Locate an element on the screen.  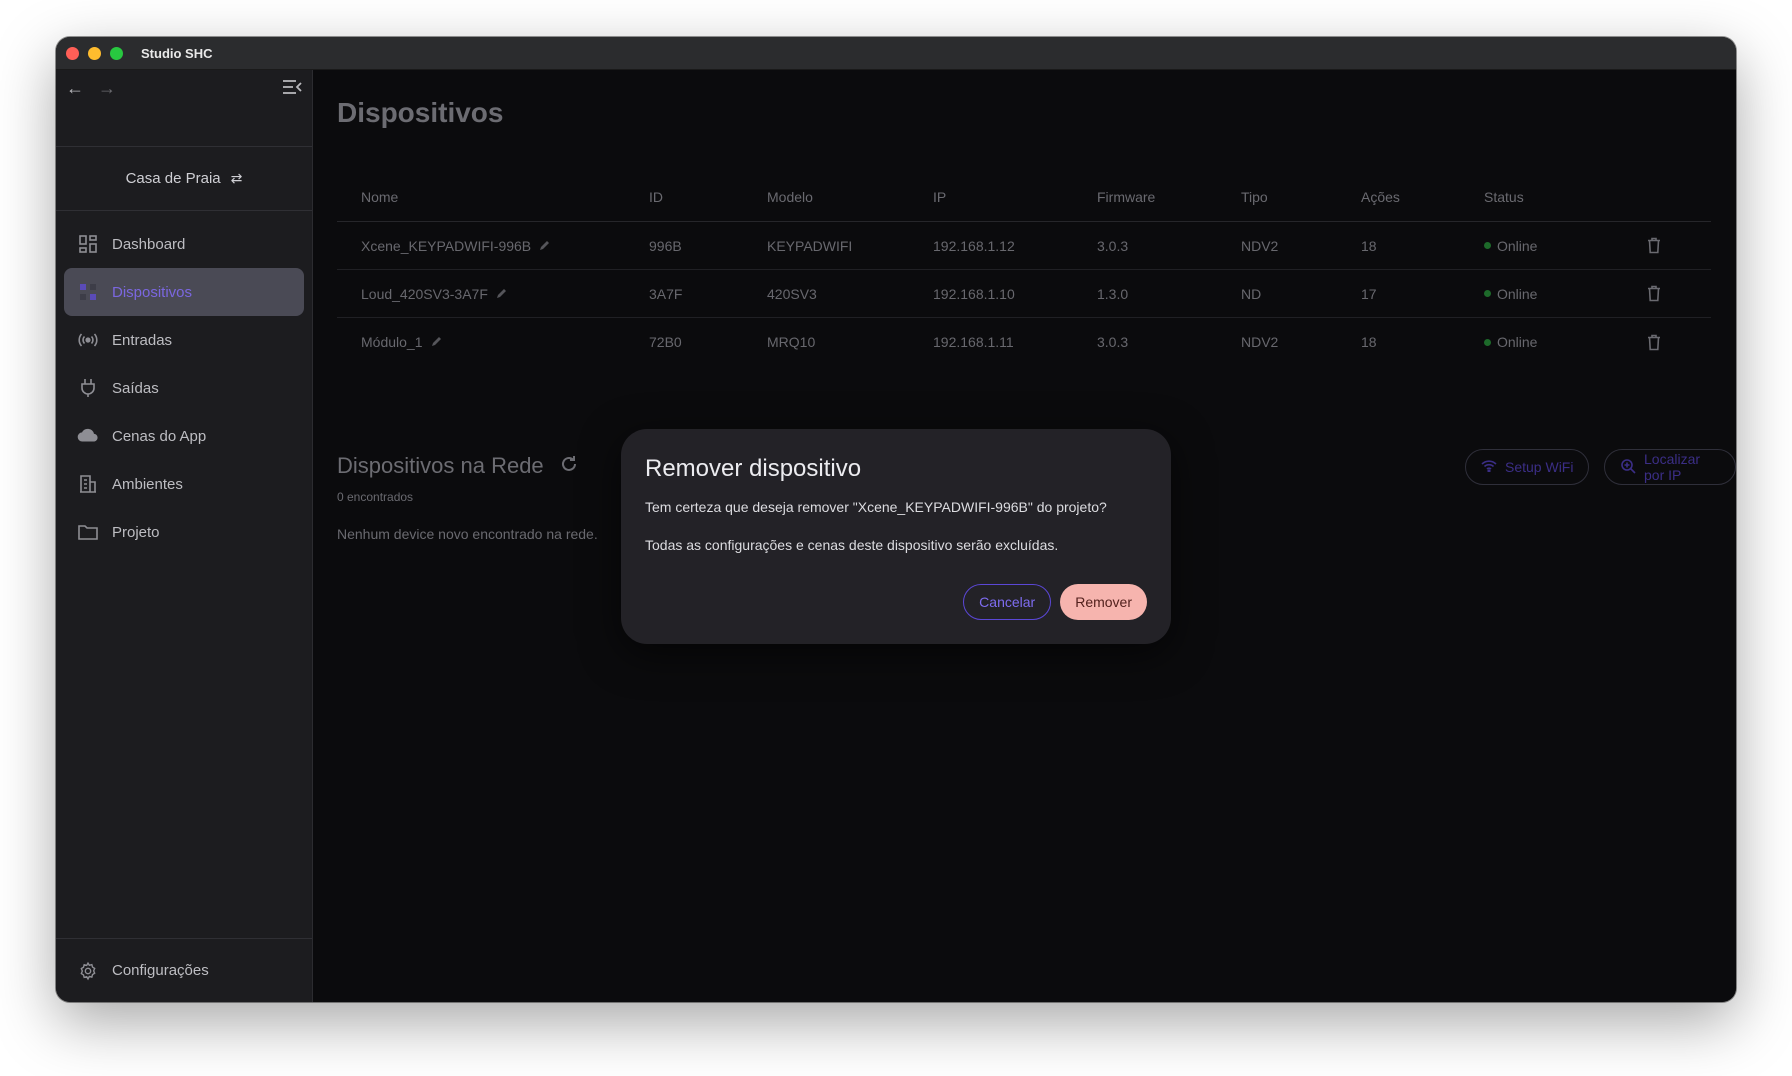
network-section-title: Dispositivos na Rede is located at coordinates (440, 465).